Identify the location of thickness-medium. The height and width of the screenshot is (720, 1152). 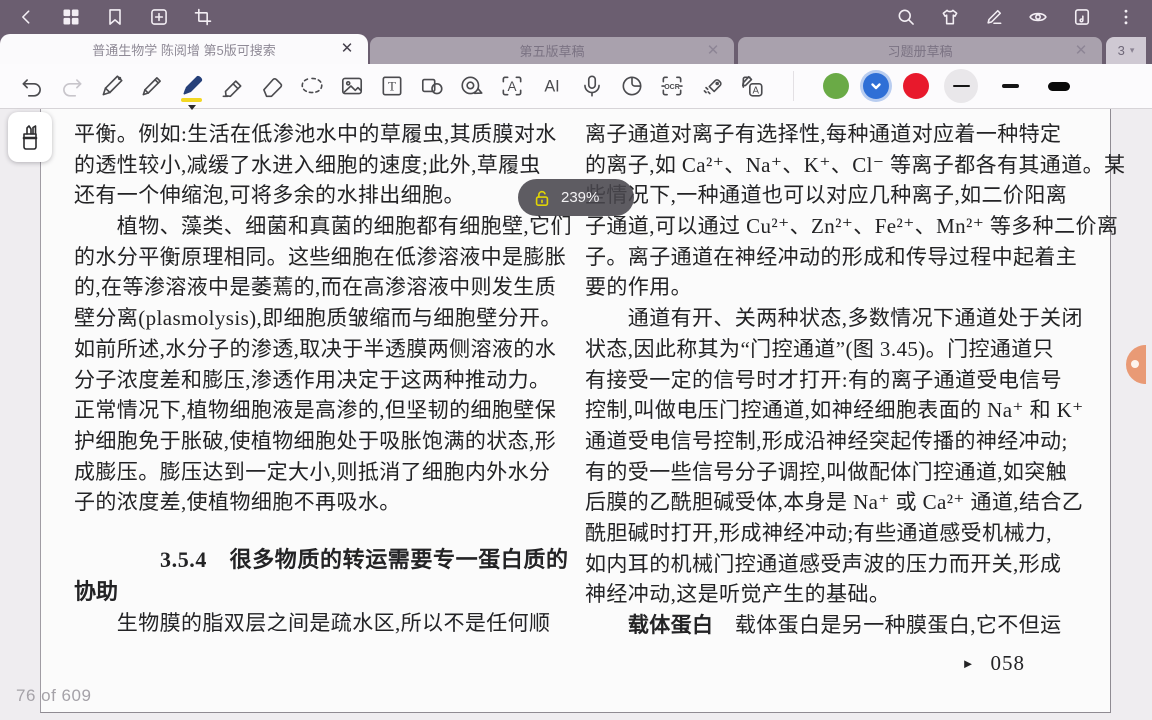
(1010, 86).